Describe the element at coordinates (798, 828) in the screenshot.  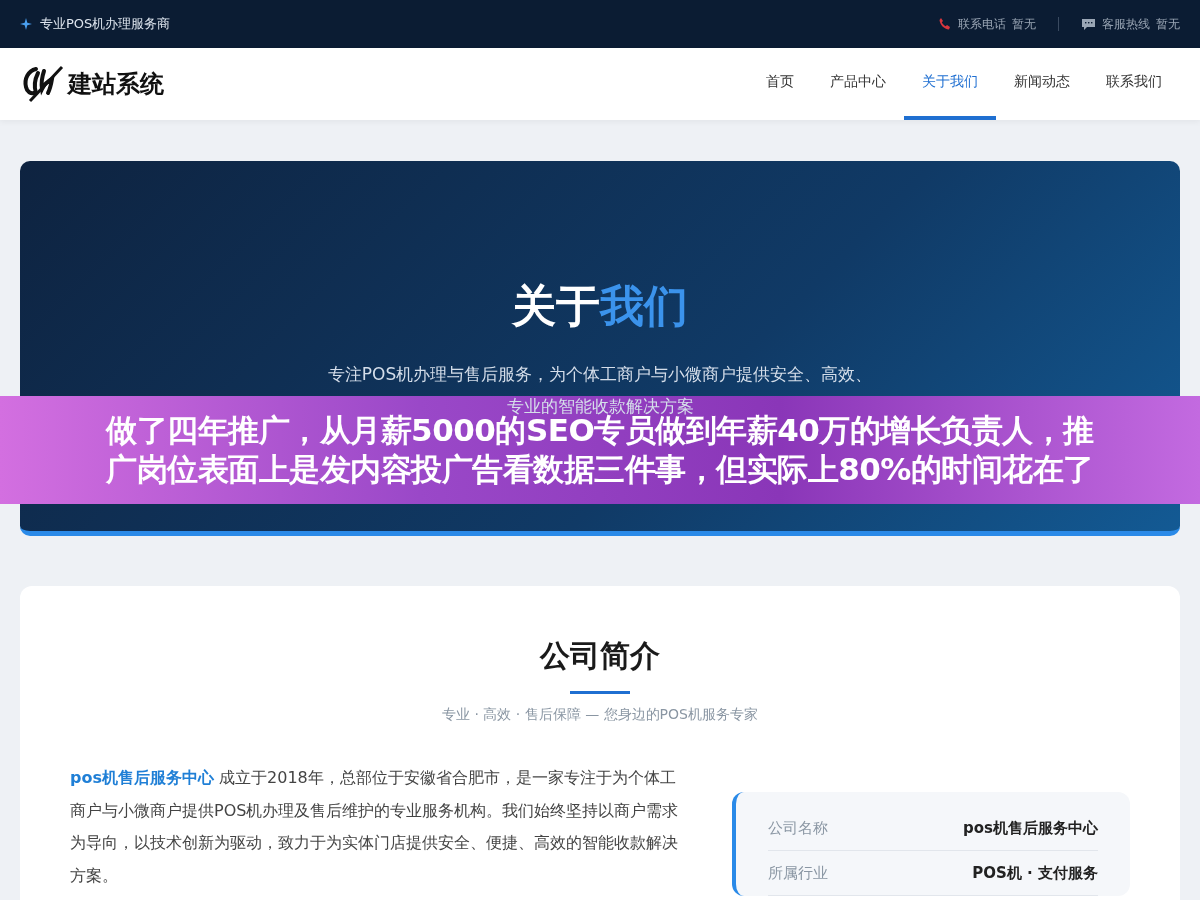
I see `info-label: 公司名称` at that location.